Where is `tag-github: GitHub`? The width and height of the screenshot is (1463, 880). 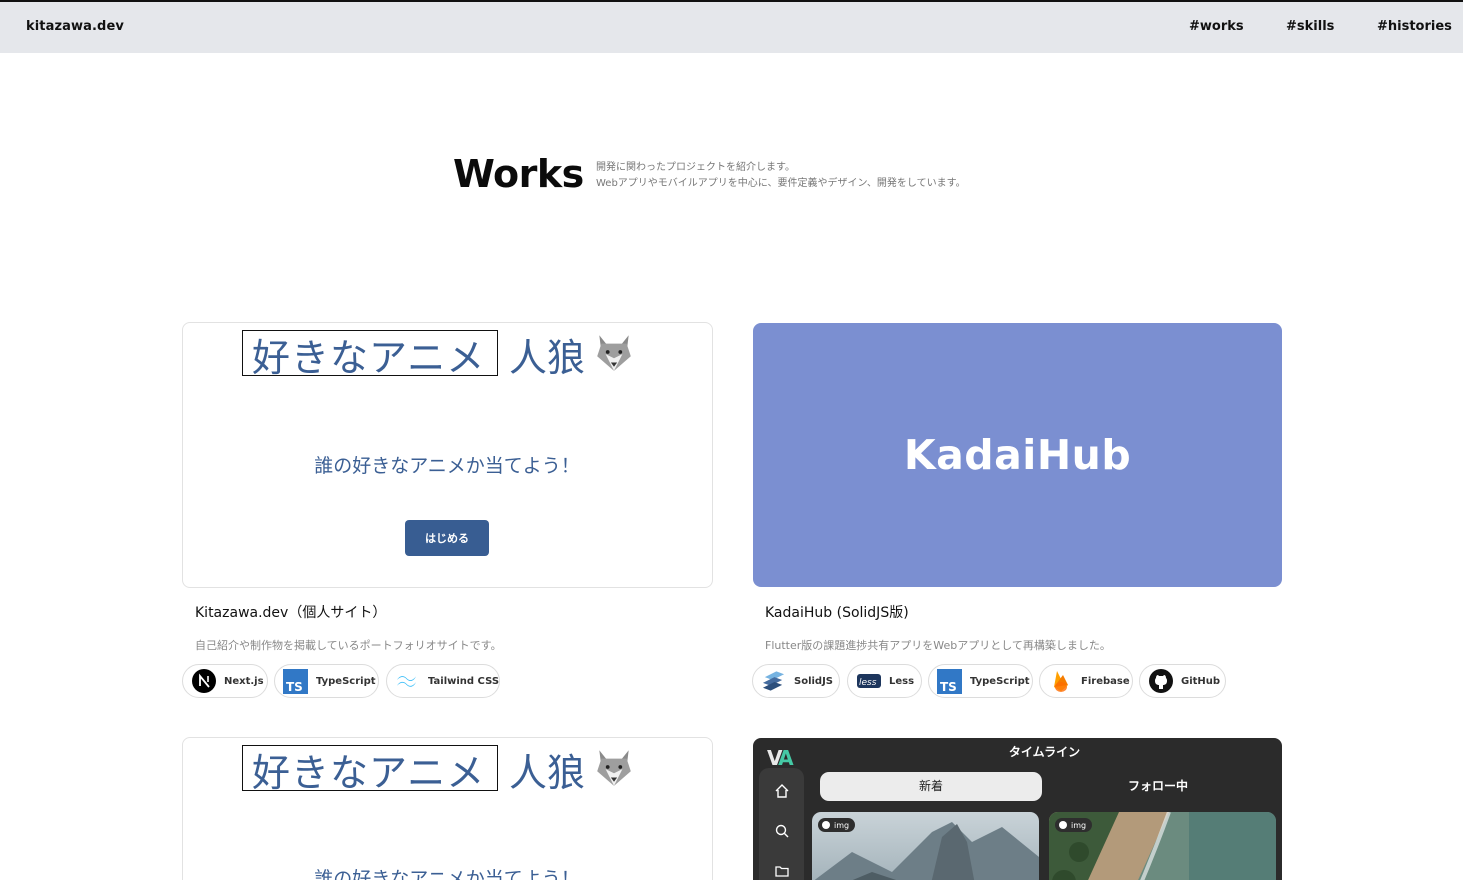
tag-github: GitHub is located at coordinates (1182, 681).